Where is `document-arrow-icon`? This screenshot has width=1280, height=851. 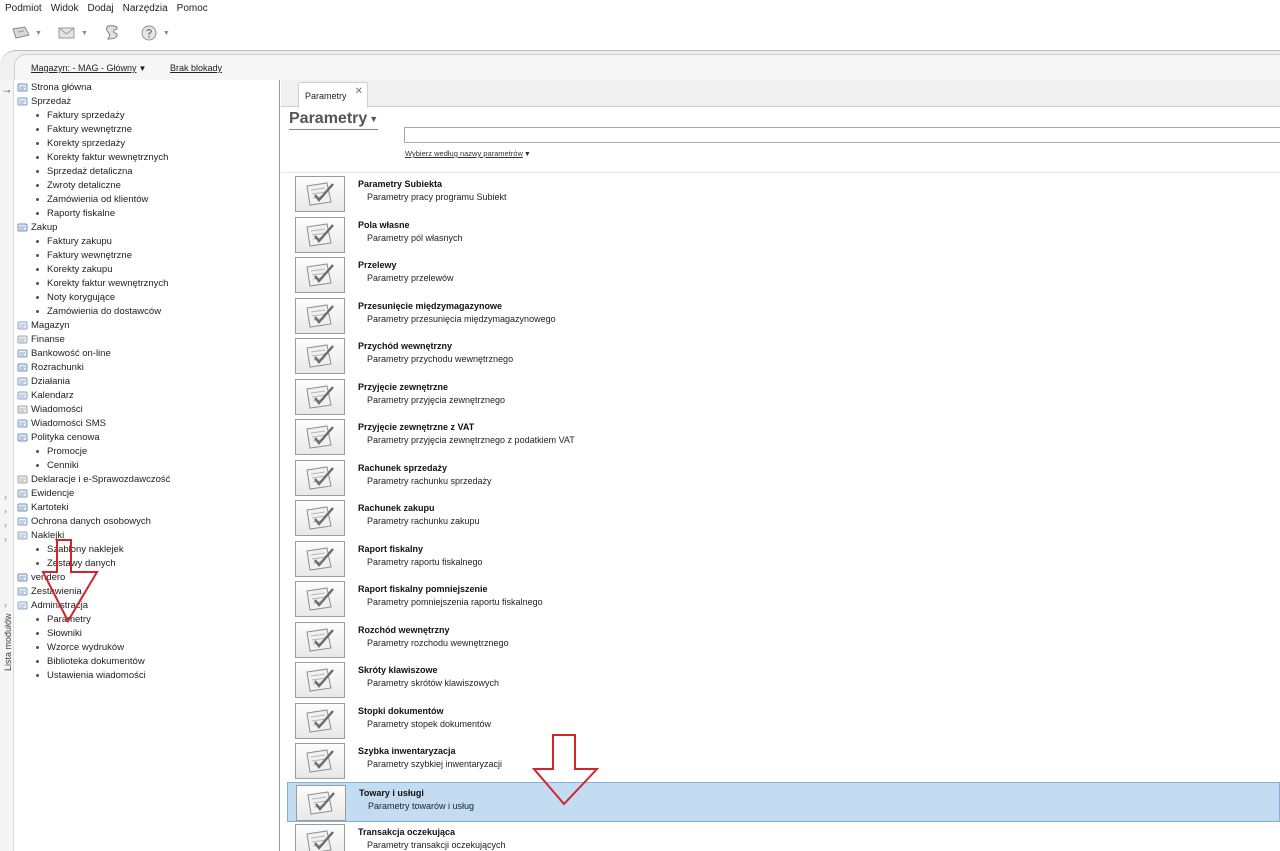 document-arrow-icon is located at coordinates (21, 32).